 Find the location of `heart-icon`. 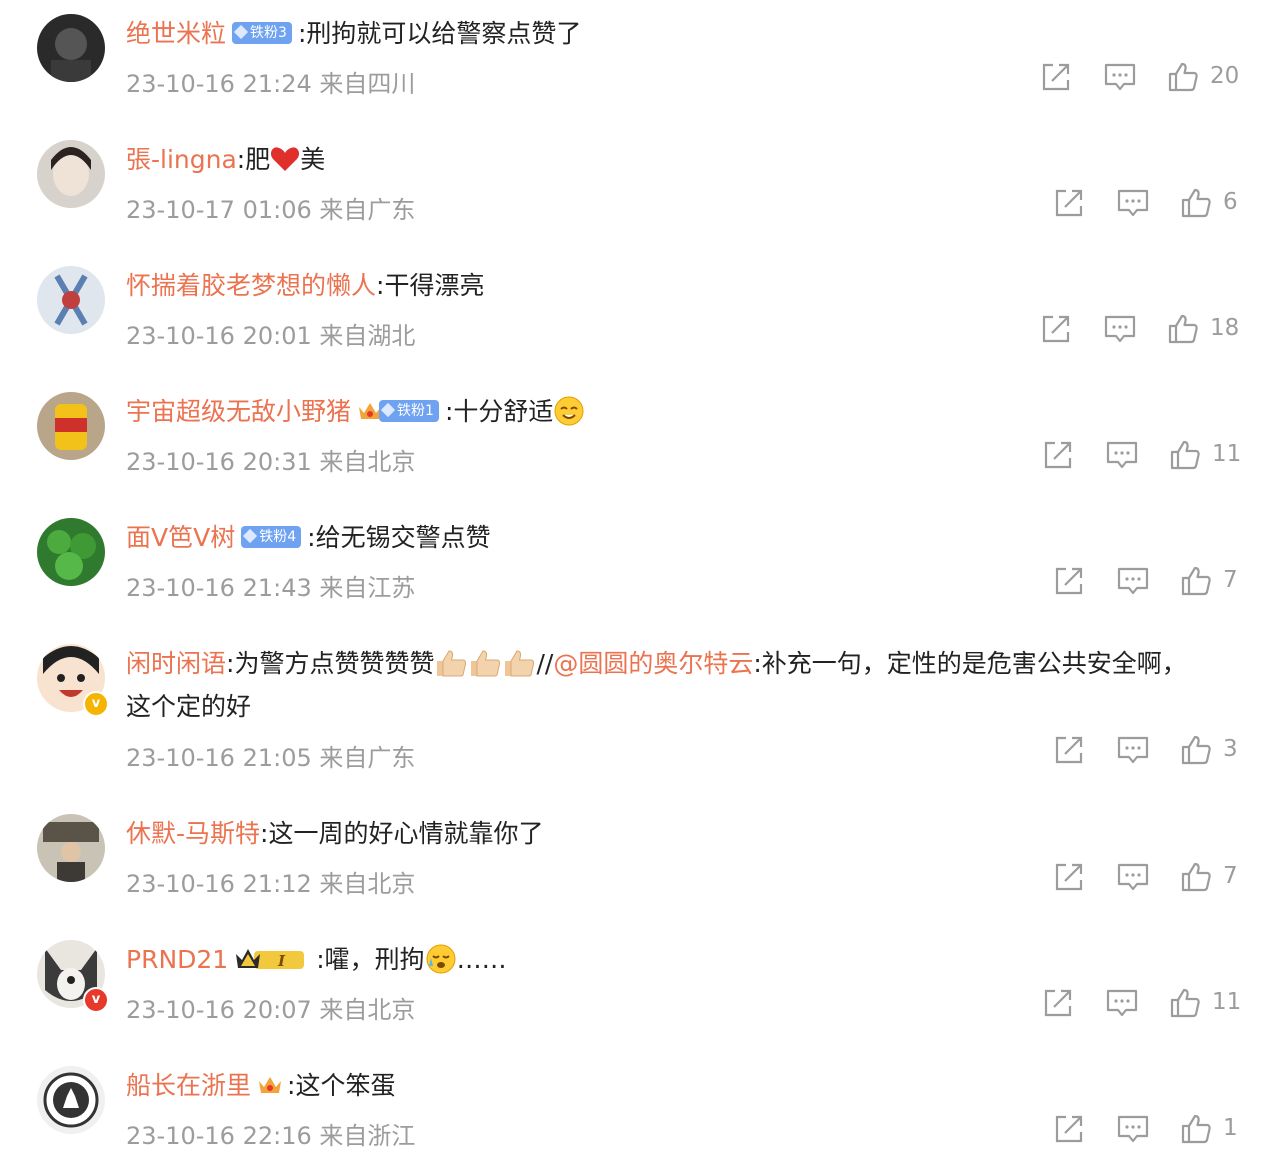

heart-icon is located at coordinates (285, 159).